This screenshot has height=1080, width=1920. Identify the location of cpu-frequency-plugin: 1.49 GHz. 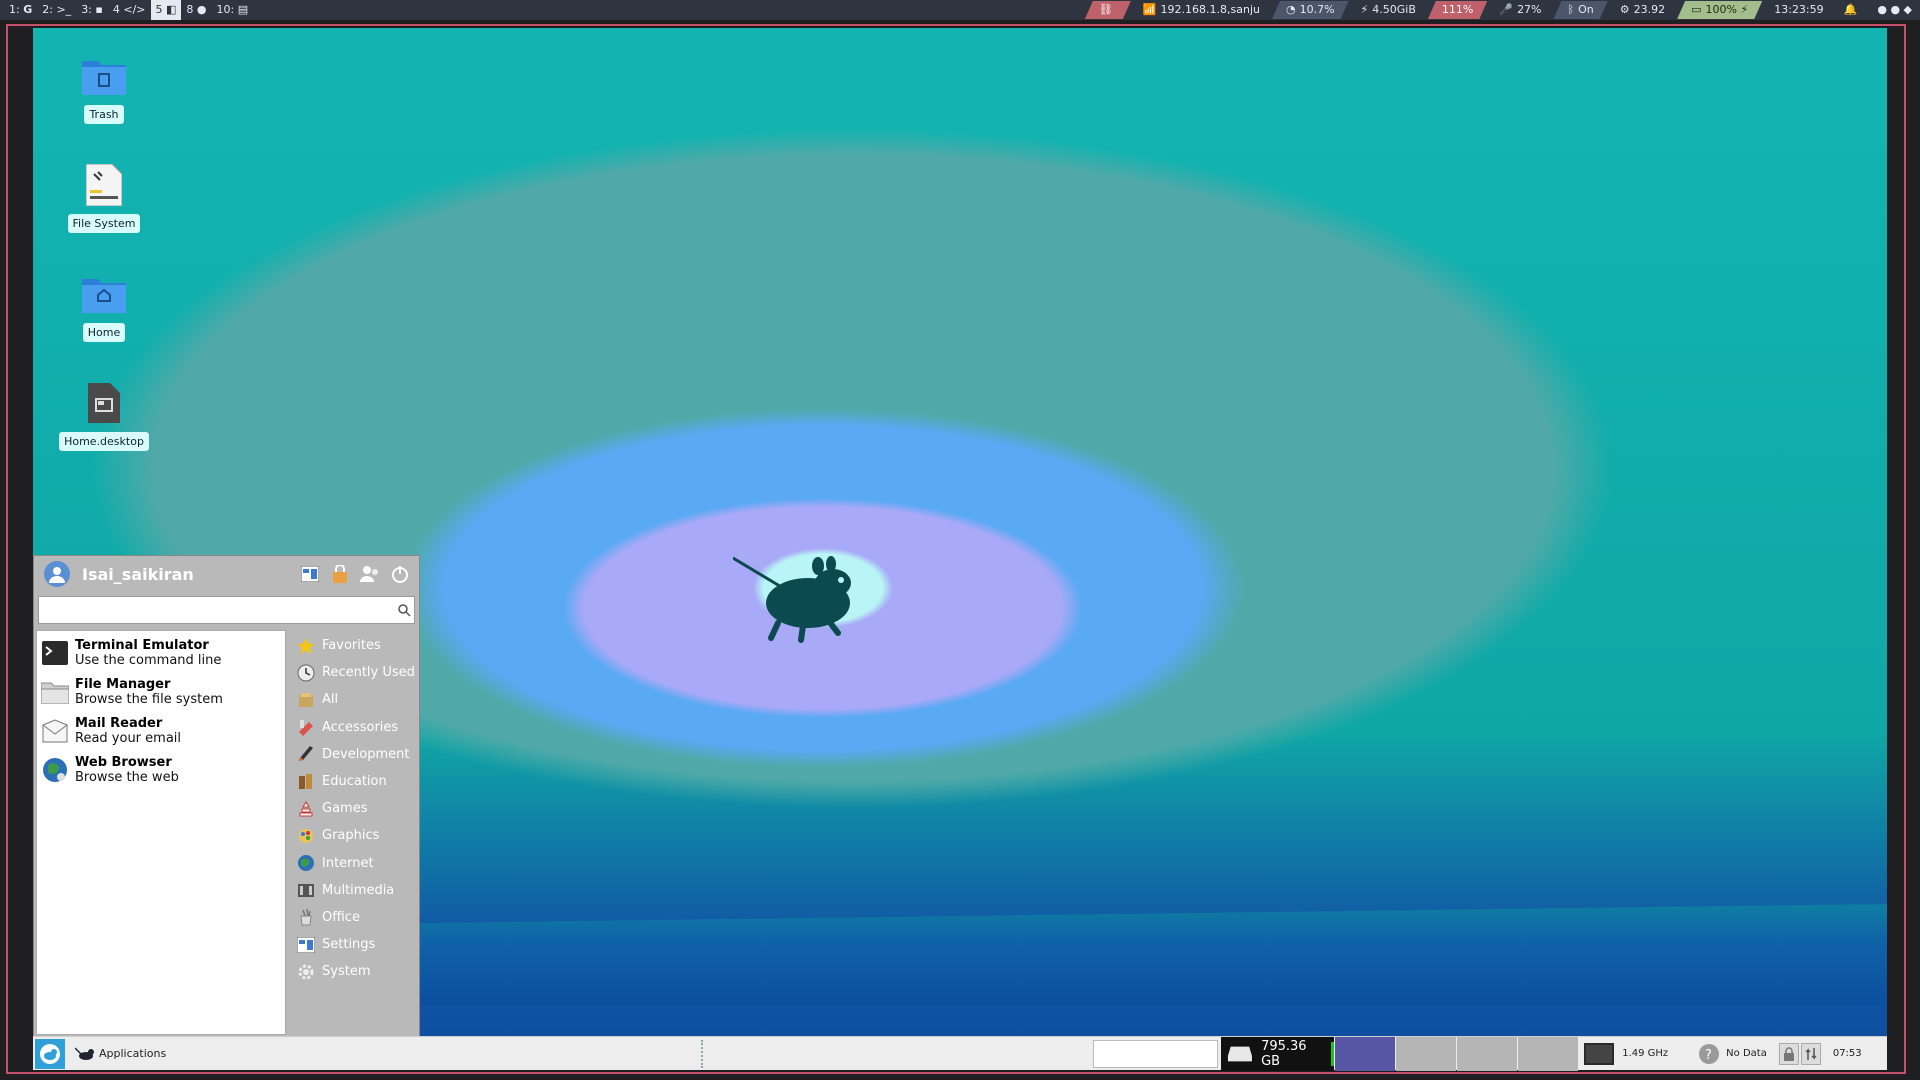
(1626, 1053).